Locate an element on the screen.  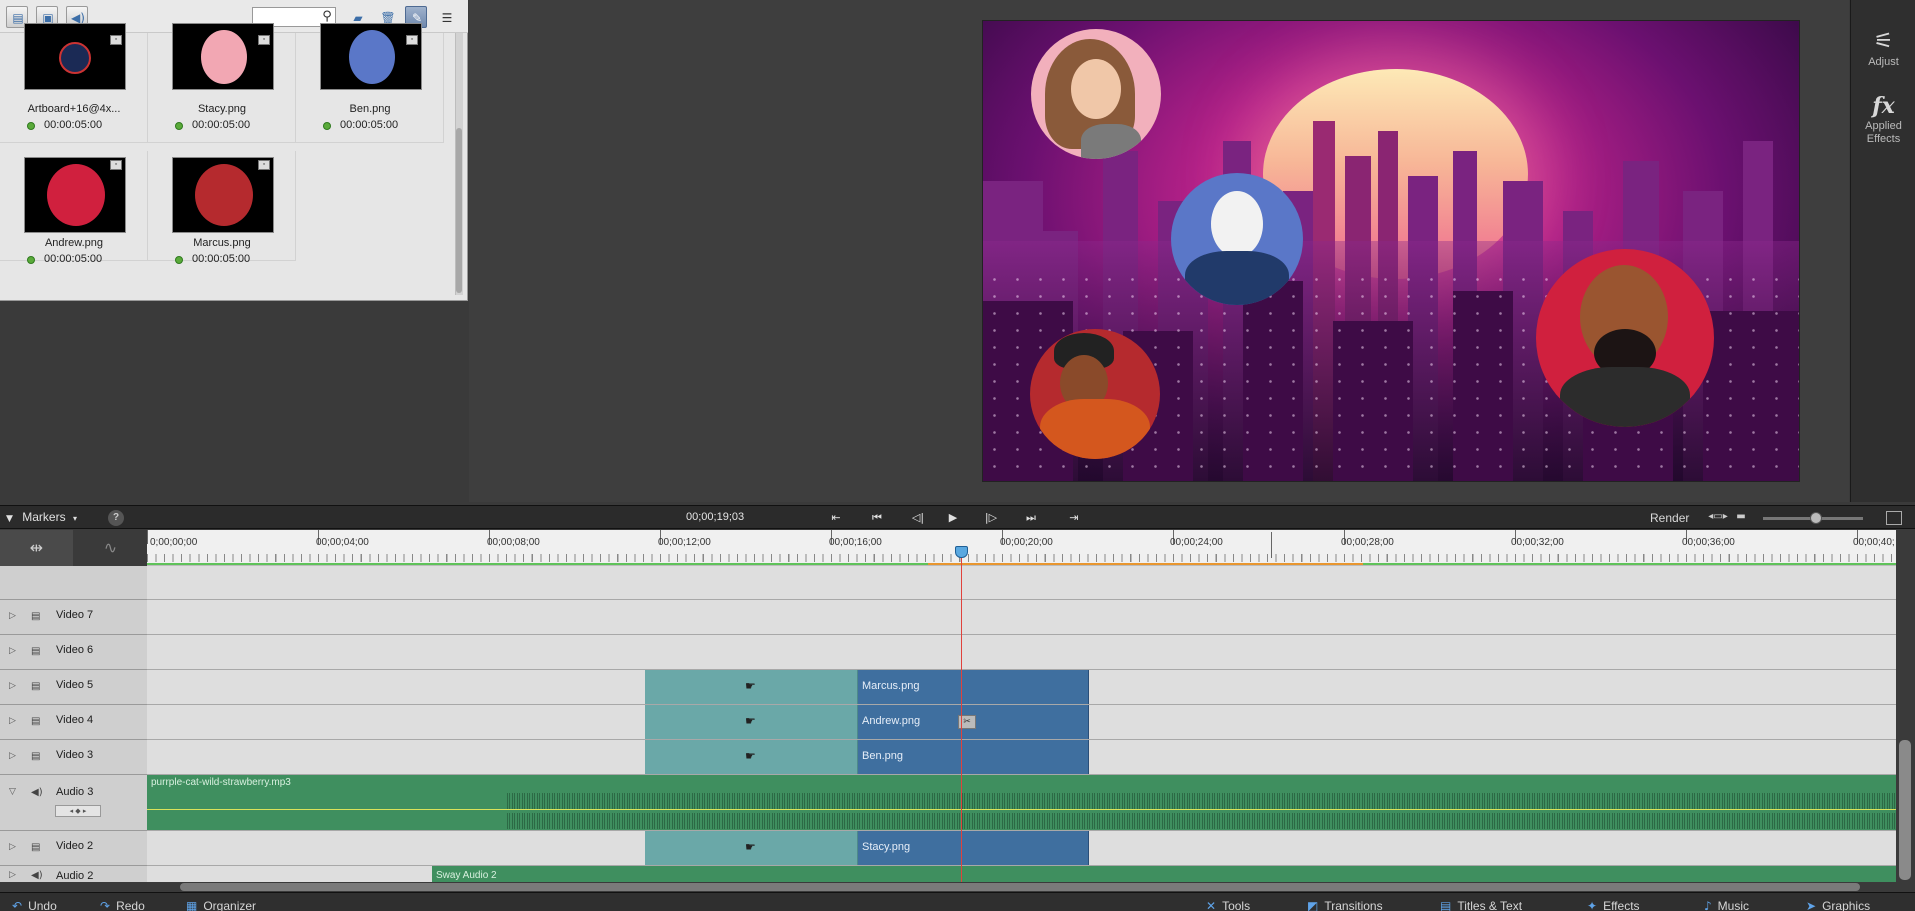
adjust-button: ⚟ Adjust is located at coordinates (1883, 48).